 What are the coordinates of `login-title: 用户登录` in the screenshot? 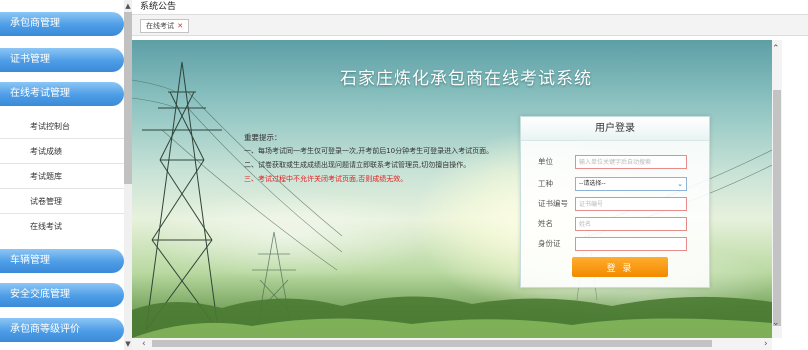 It's located at (615, 129).